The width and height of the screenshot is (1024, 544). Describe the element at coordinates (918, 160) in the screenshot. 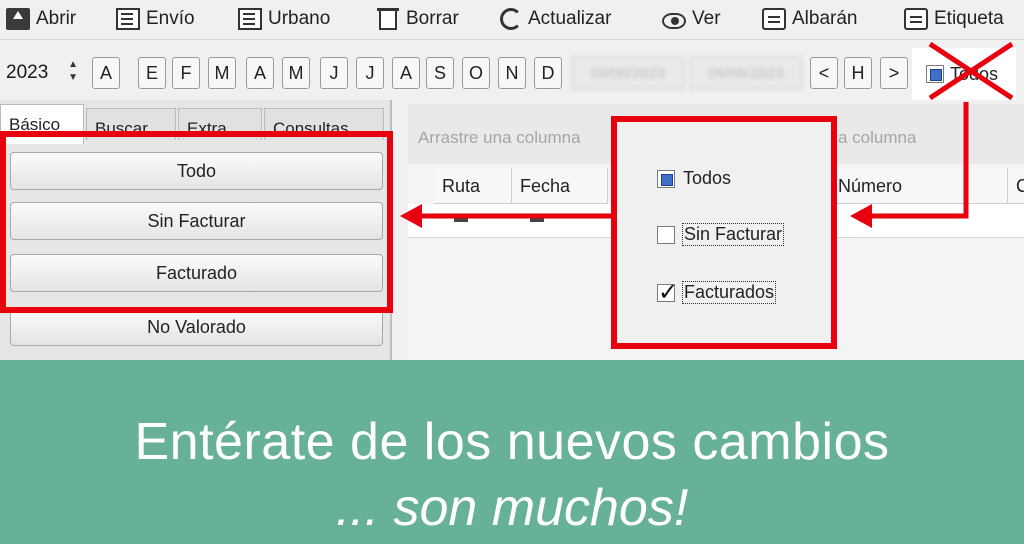

I see `arrow-line` at that location.